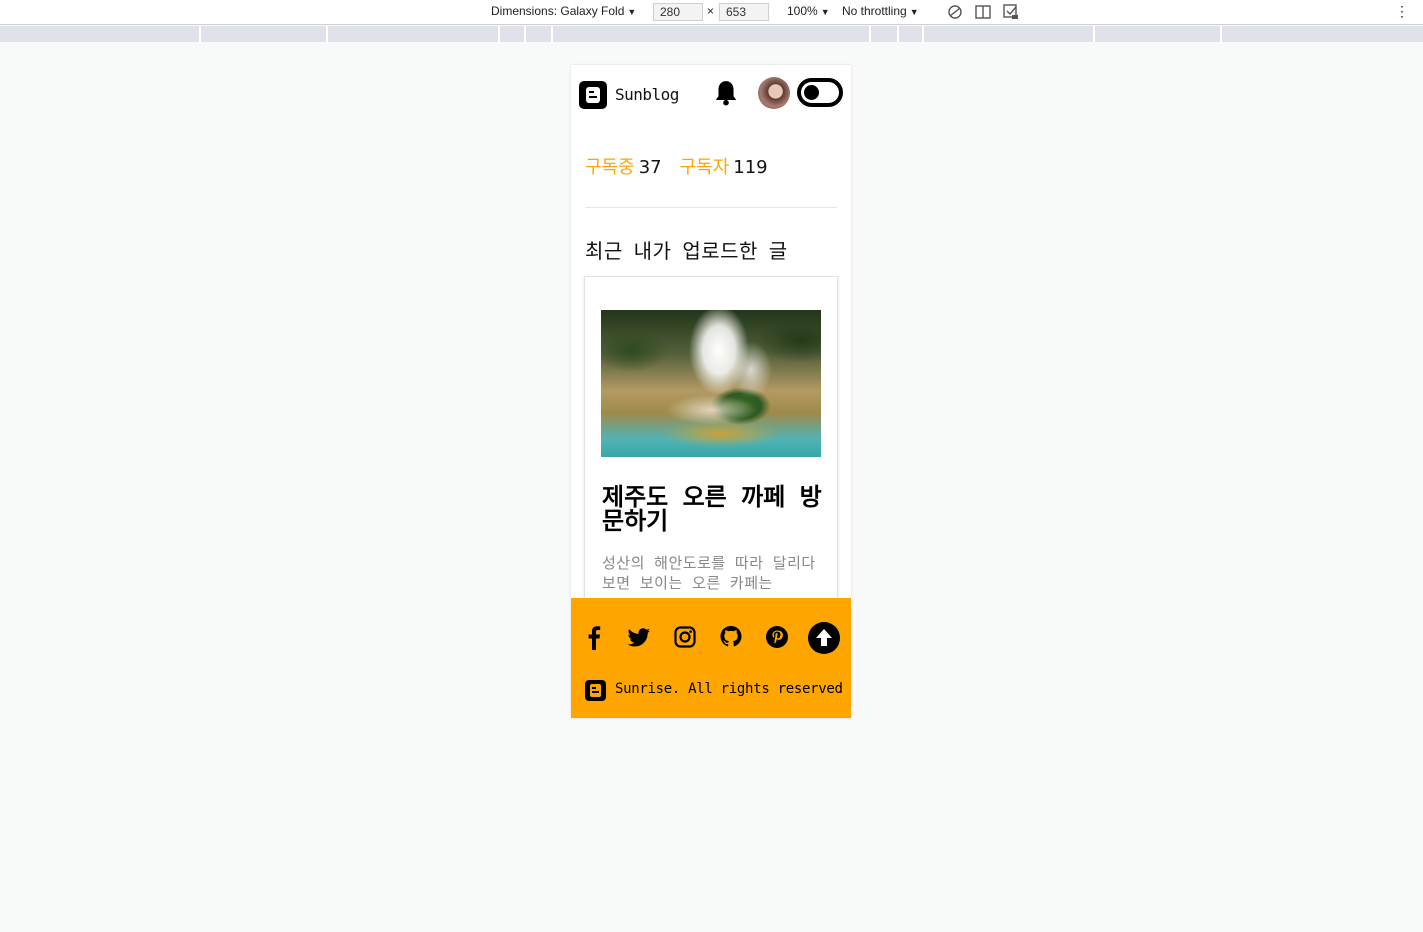 The image size is (1423, 932). I want to click on rotate-icon, so click(955, 12).